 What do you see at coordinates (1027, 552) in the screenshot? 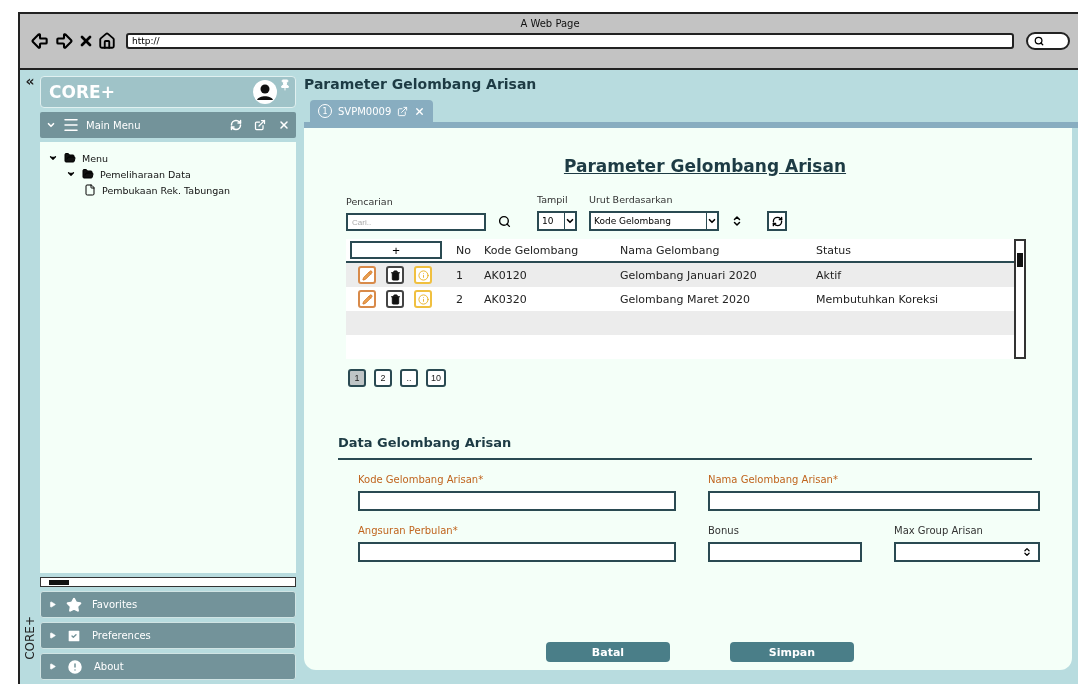
I see `spinner-icon` at bounding box center [1027, 552].